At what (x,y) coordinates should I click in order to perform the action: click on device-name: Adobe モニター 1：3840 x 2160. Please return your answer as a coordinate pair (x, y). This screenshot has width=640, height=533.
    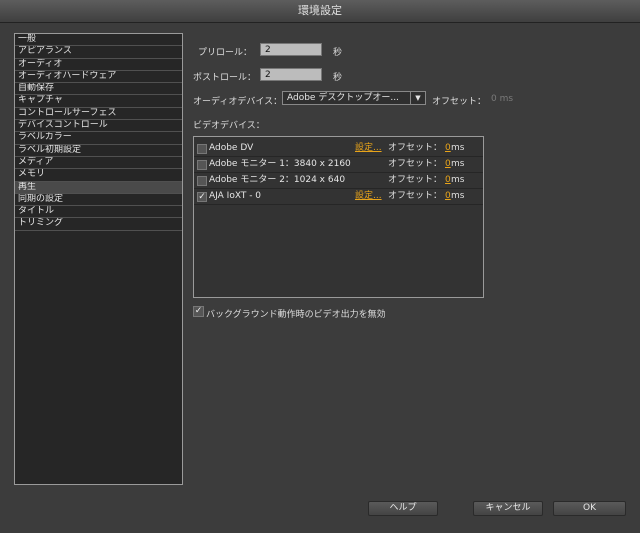
    Looking at the image, I should click on (280, 164).